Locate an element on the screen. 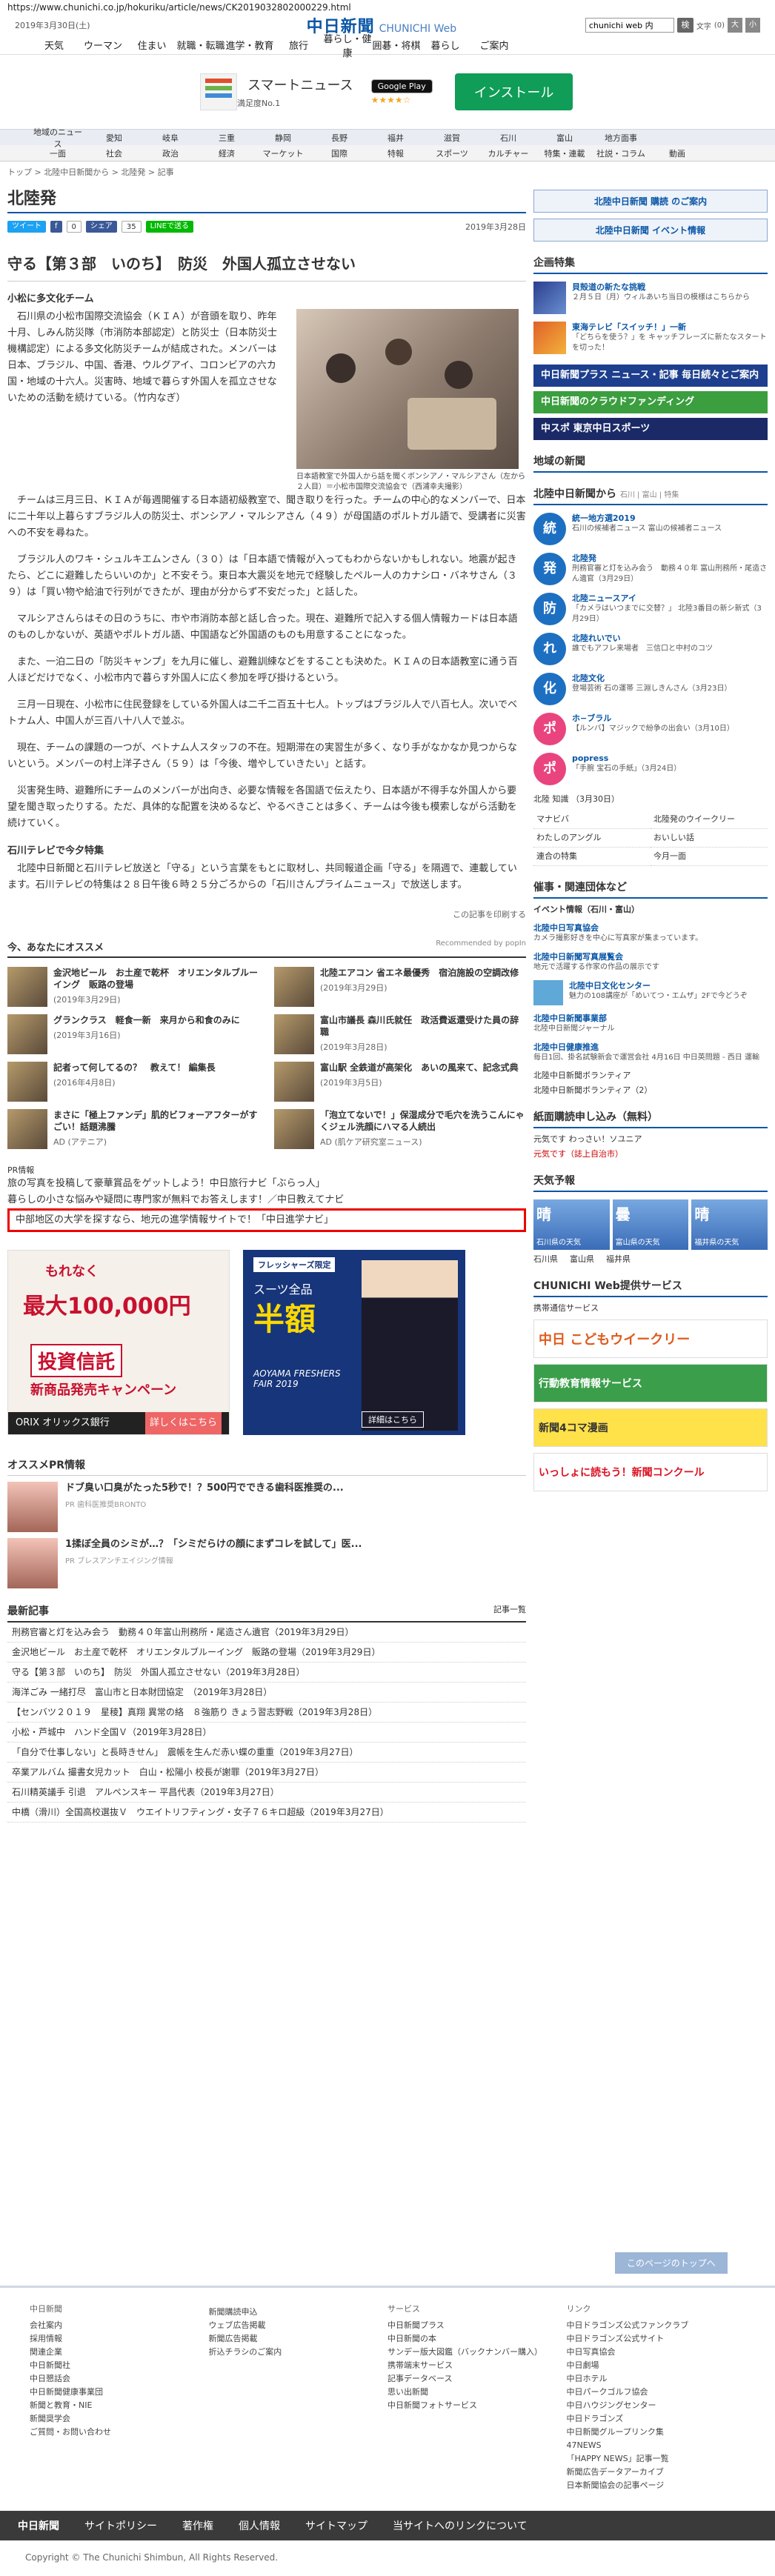  footer-link: 中日ドラゴンズ is located at coordinates (656, 2419).